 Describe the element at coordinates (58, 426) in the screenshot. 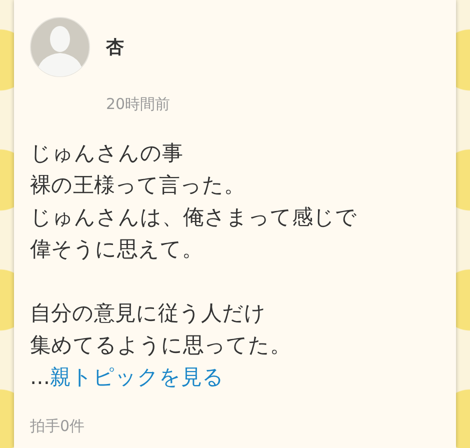

I see `clap-count: 拍手0件` at that location.